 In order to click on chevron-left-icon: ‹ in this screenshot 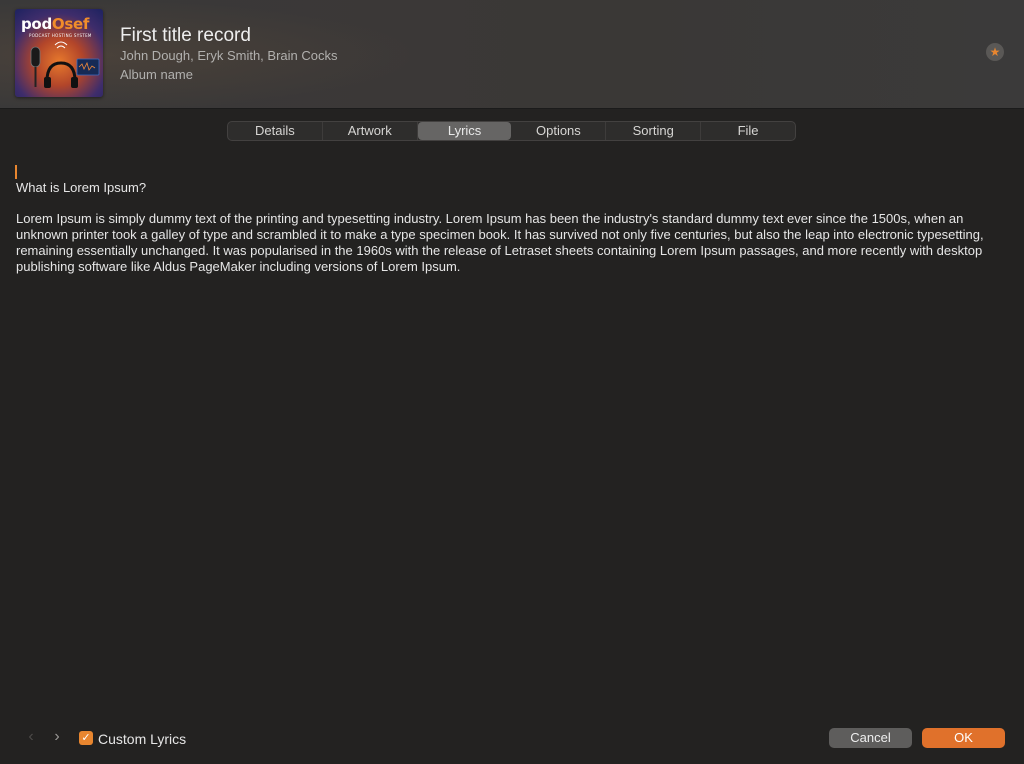, I will do `click(31, 737)`.